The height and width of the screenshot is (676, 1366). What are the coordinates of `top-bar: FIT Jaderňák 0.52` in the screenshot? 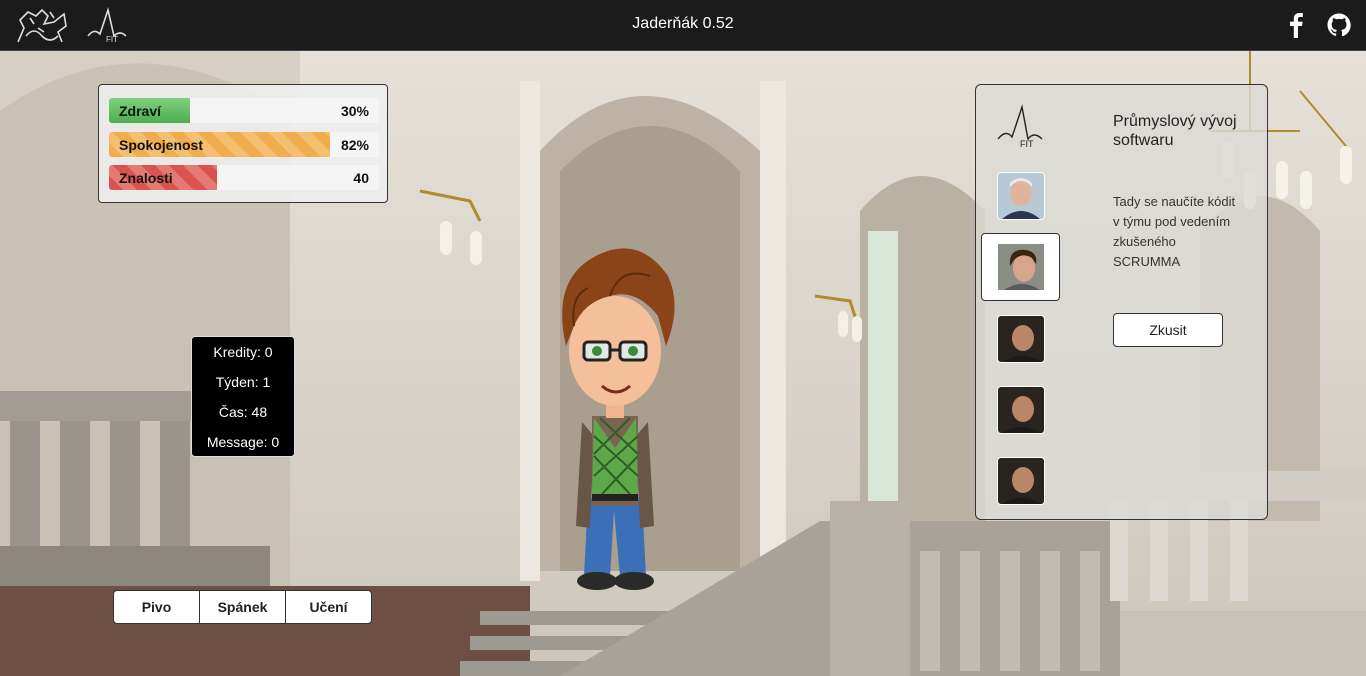 It's located at (683, 25).